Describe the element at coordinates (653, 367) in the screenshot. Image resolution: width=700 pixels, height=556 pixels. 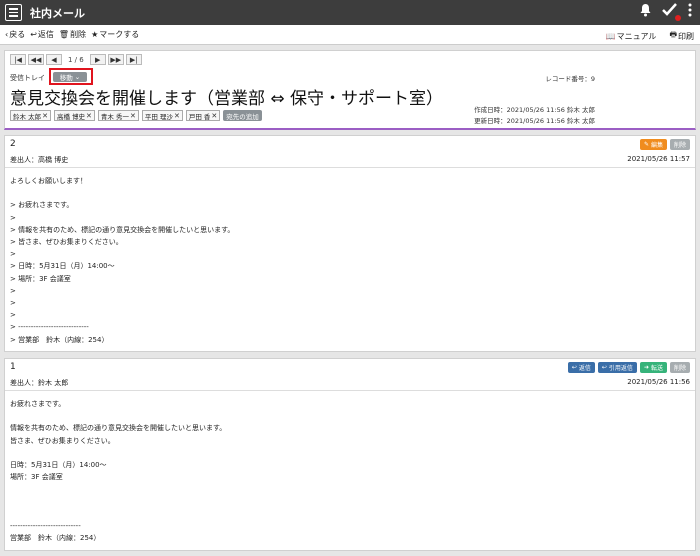
I see `forward-button: ➜ 転送` at that location.